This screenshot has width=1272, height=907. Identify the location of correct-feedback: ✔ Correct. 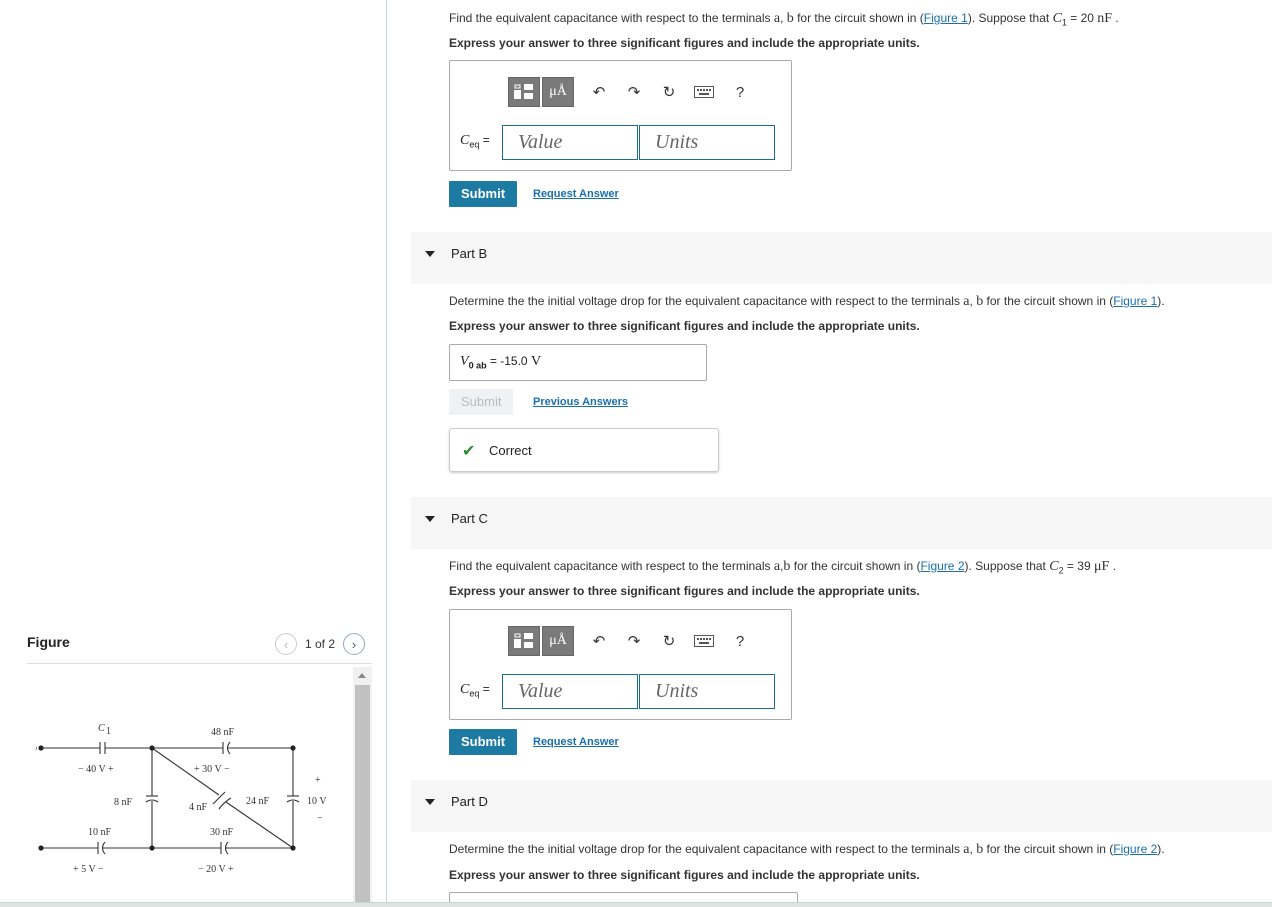
(584, 450).